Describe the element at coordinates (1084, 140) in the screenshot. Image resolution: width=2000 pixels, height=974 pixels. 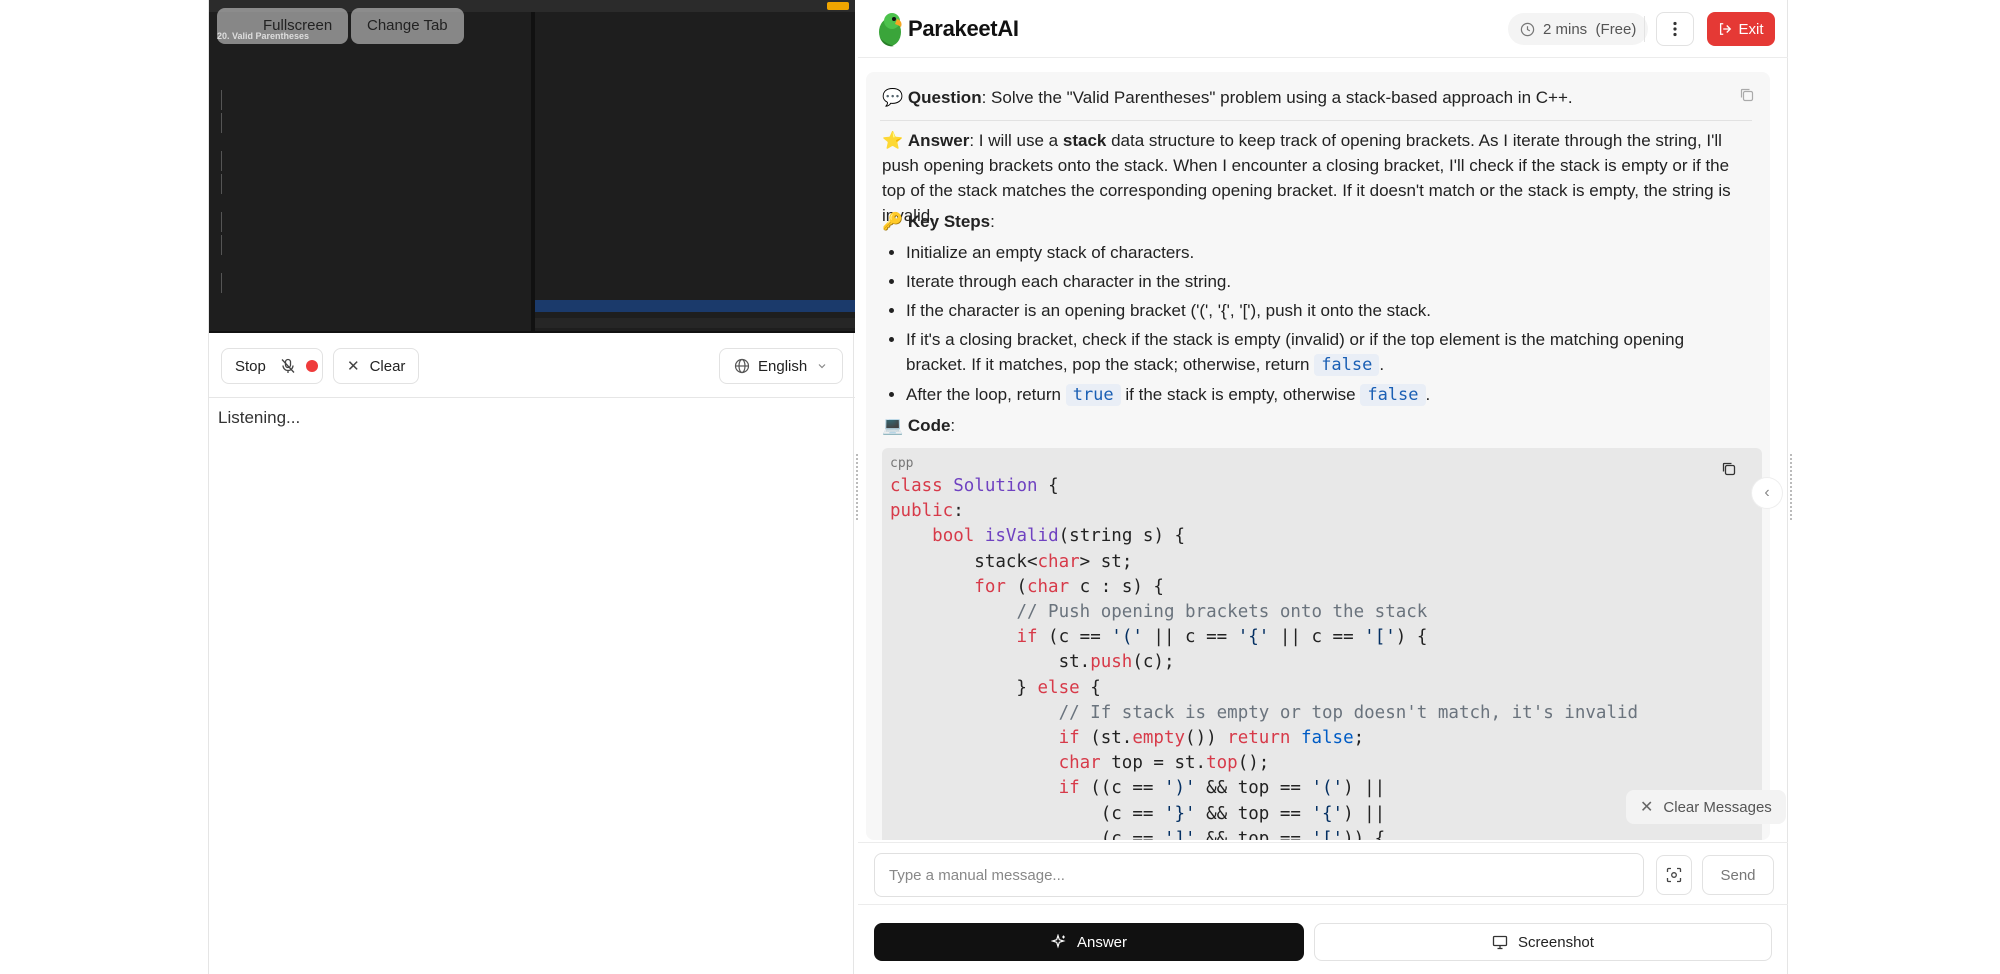
I see `answer-bold: stack` at that location.